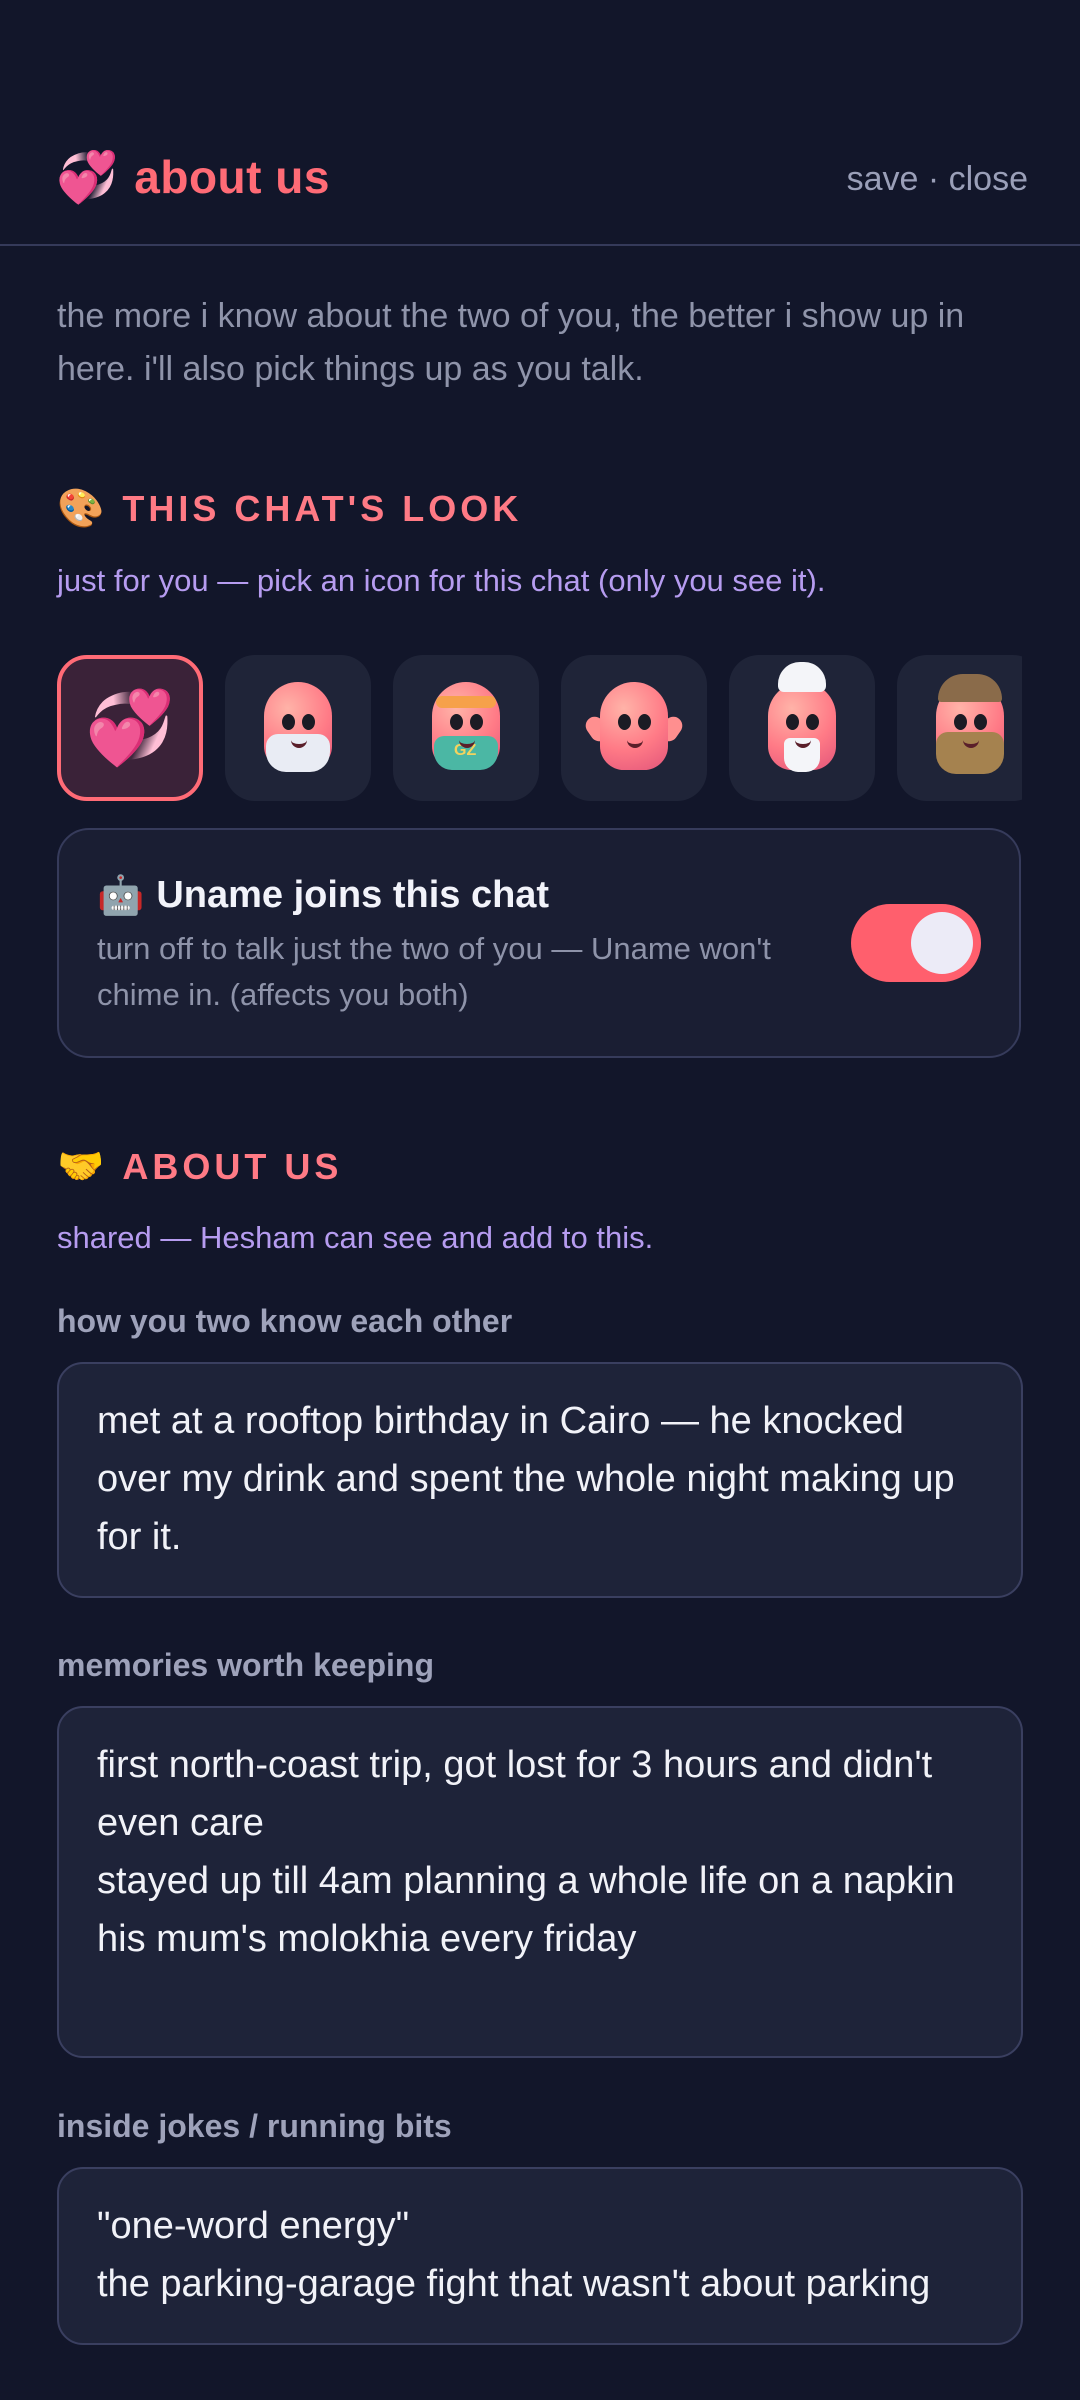  I want to click on toggle-knob, so click(942, 943).